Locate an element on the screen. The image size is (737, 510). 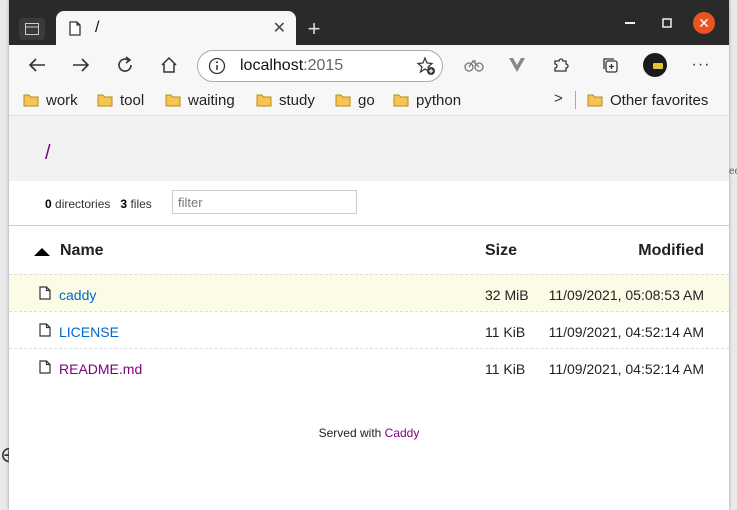
bookmark-label: python is located at coordinates (439, 100).